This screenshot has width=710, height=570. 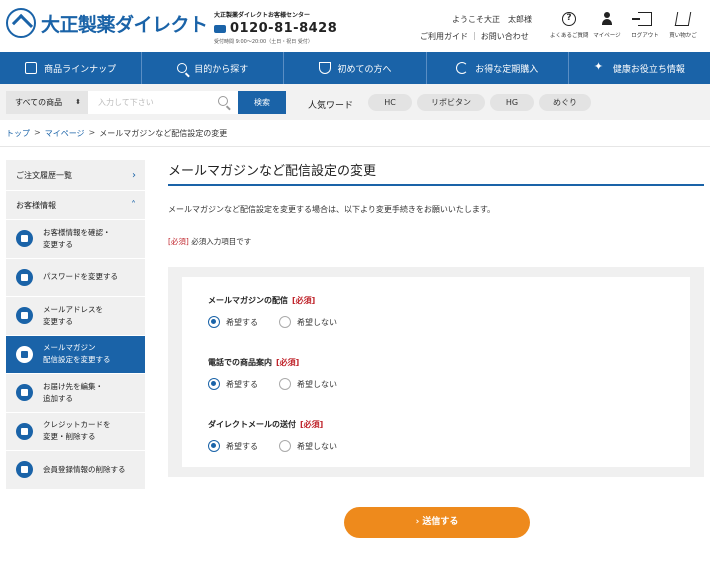 I want to click on sidebar-item-customer-info-edit: お客様情報を確認・ 変更する, so click(x=75, y=239).